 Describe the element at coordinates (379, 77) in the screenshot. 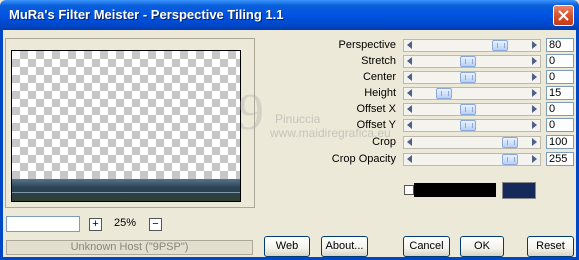

I see `param-label-center: Center` at that location.